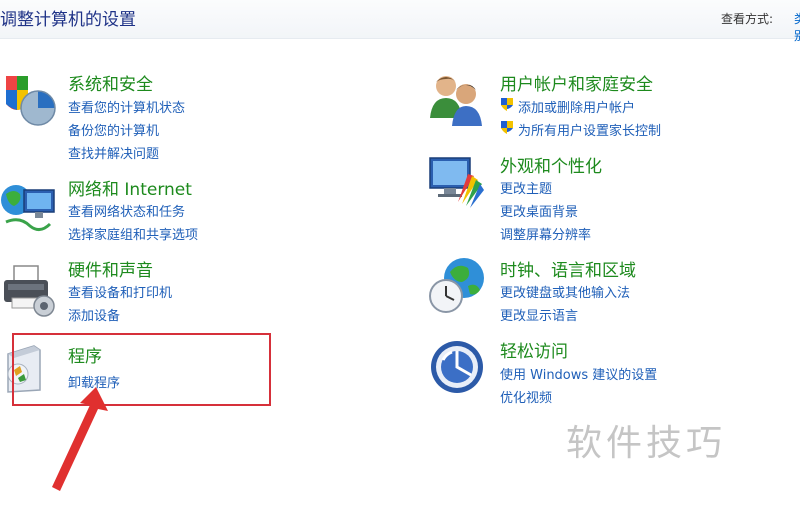 This screenshot has height=505, width=800. I want to click on printer-icon, so click(29, 291).